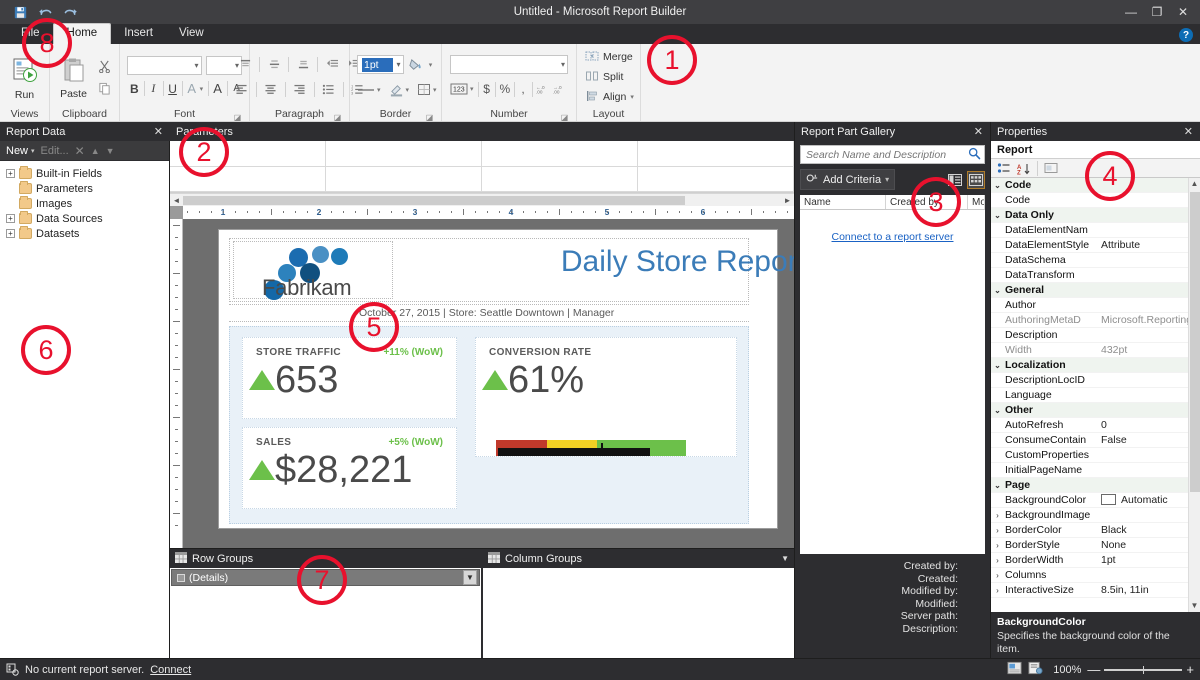 Image resolution: width=1200 pixels, height=680 pixels. I want to click on report-header-band: Fabrikam Daily Store Report, so click(511, 270).